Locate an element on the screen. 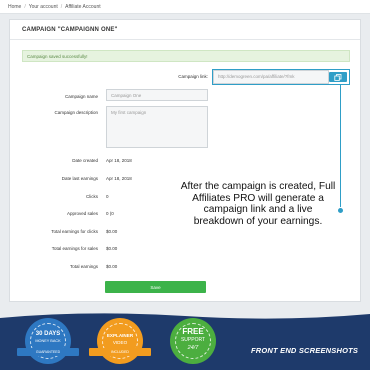 This screenshot has width=370, height=370. clicks-label: Clicks is located at coordinates (92, 196).